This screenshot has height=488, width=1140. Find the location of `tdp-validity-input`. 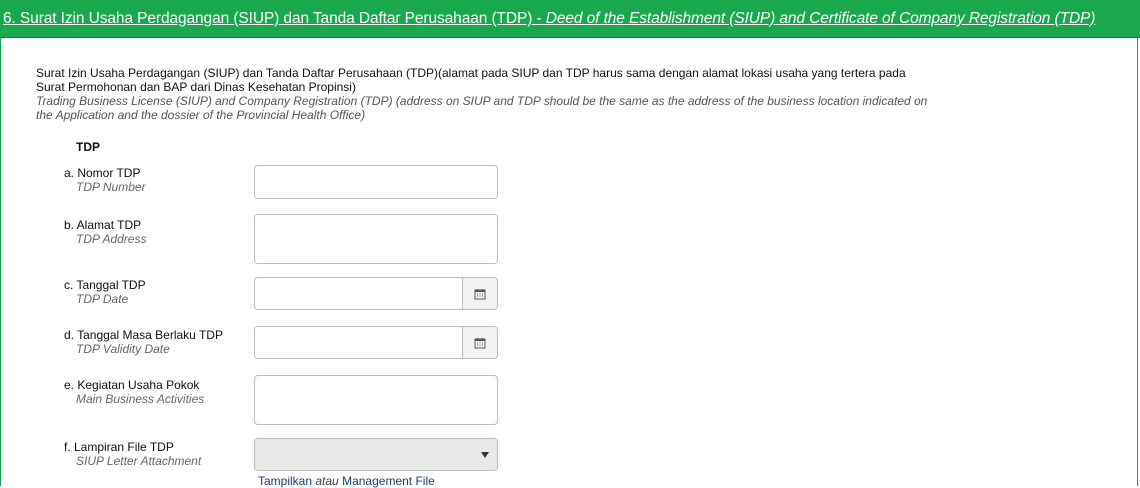

tdp-validity-input is located at coordinates (358, 342).